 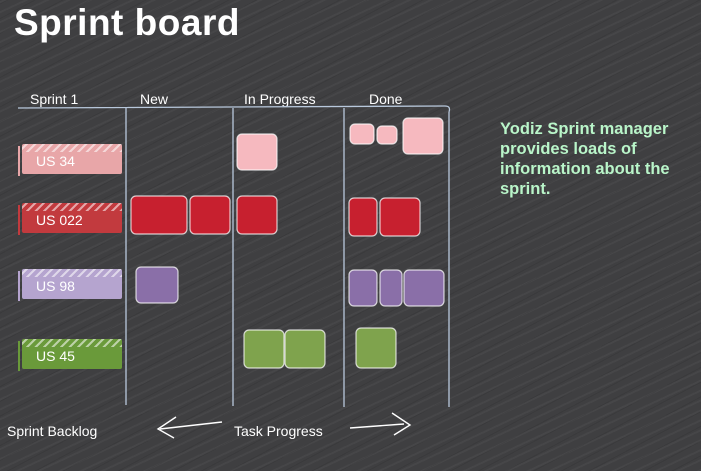 What do you see at coordinates (55, 286) in the screenshot?
I see `story-label: US 98` at bounding box center [55, 286].